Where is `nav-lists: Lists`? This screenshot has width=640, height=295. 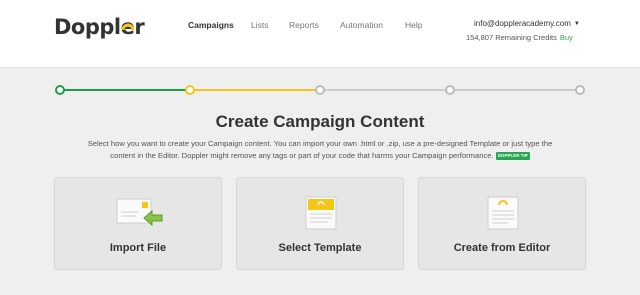 nav-lists: Lists is located at coordinates (259, 25).